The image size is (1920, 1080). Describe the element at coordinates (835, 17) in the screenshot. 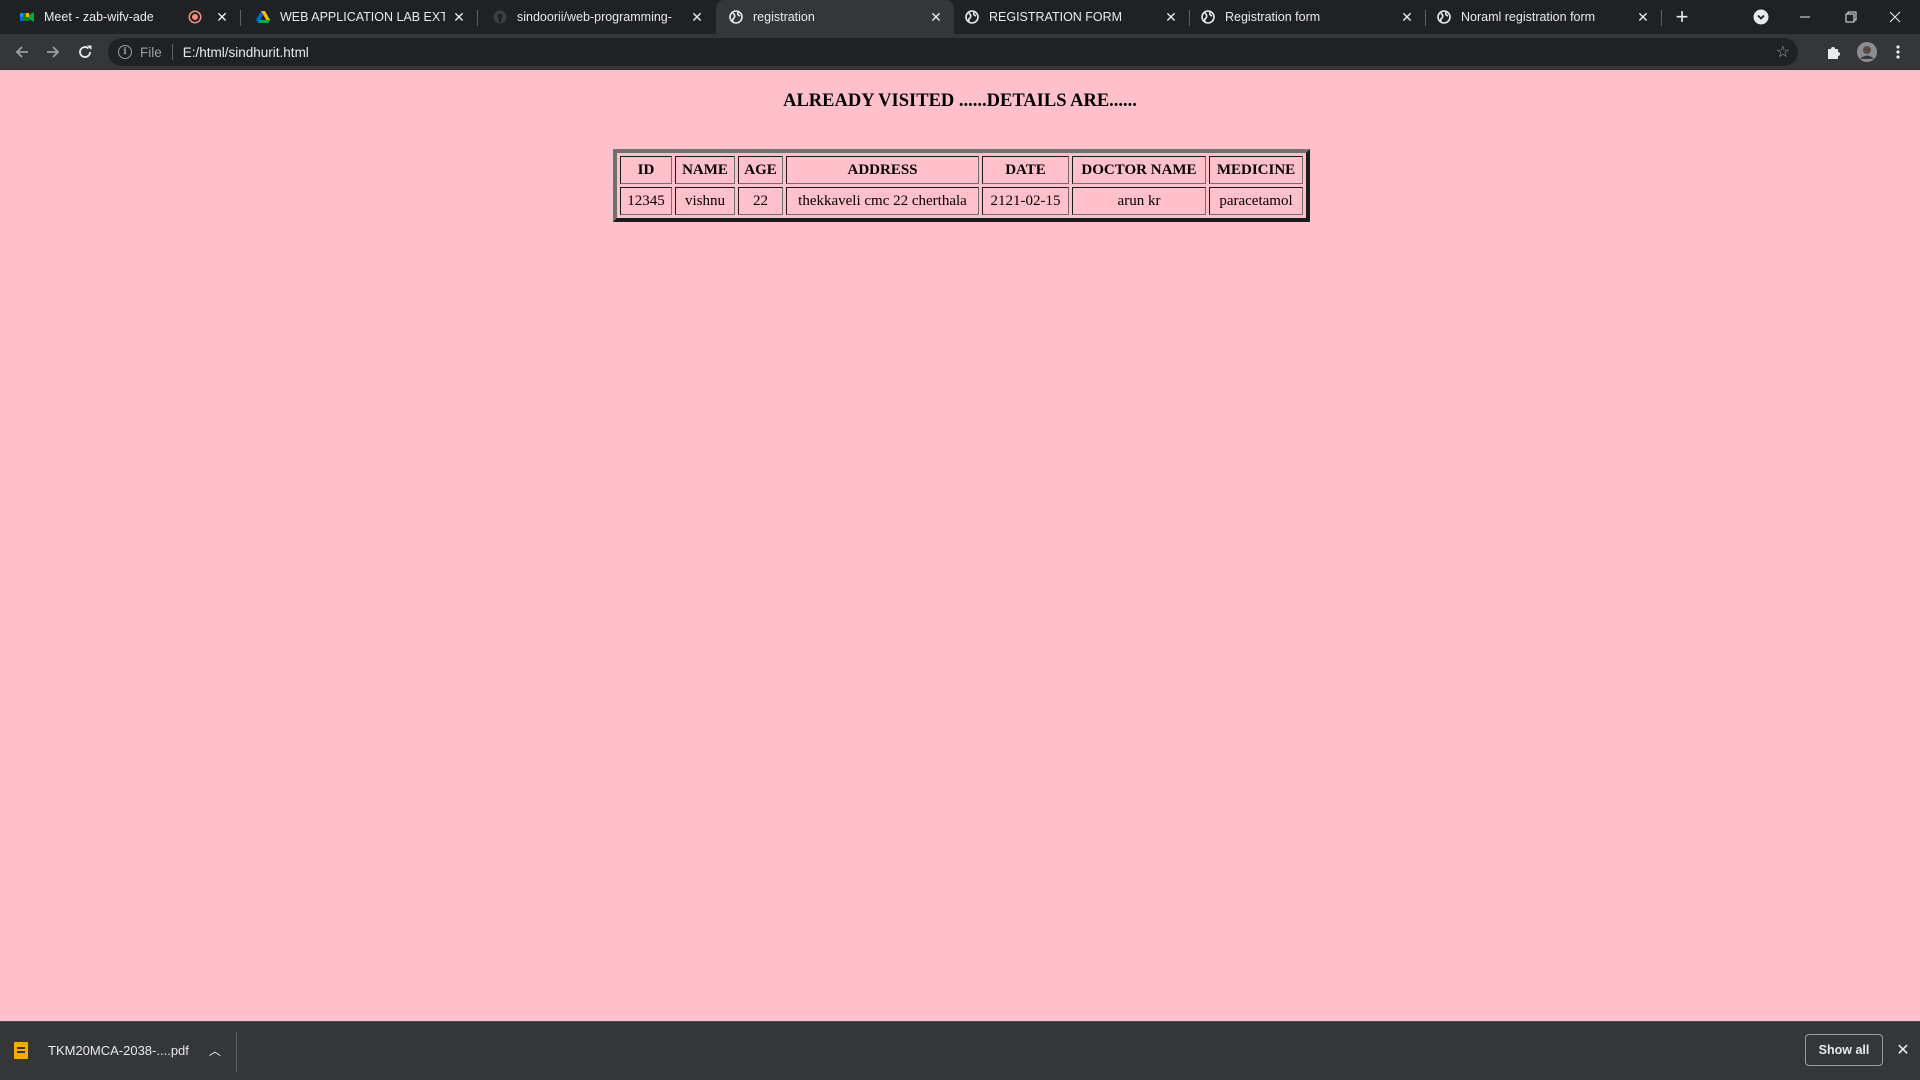

I see `tab-registration: registration ✕` at that location.